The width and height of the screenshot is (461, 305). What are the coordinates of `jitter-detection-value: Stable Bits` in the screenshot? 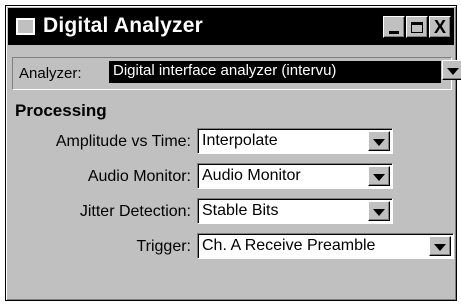 It's located at (240, 210).